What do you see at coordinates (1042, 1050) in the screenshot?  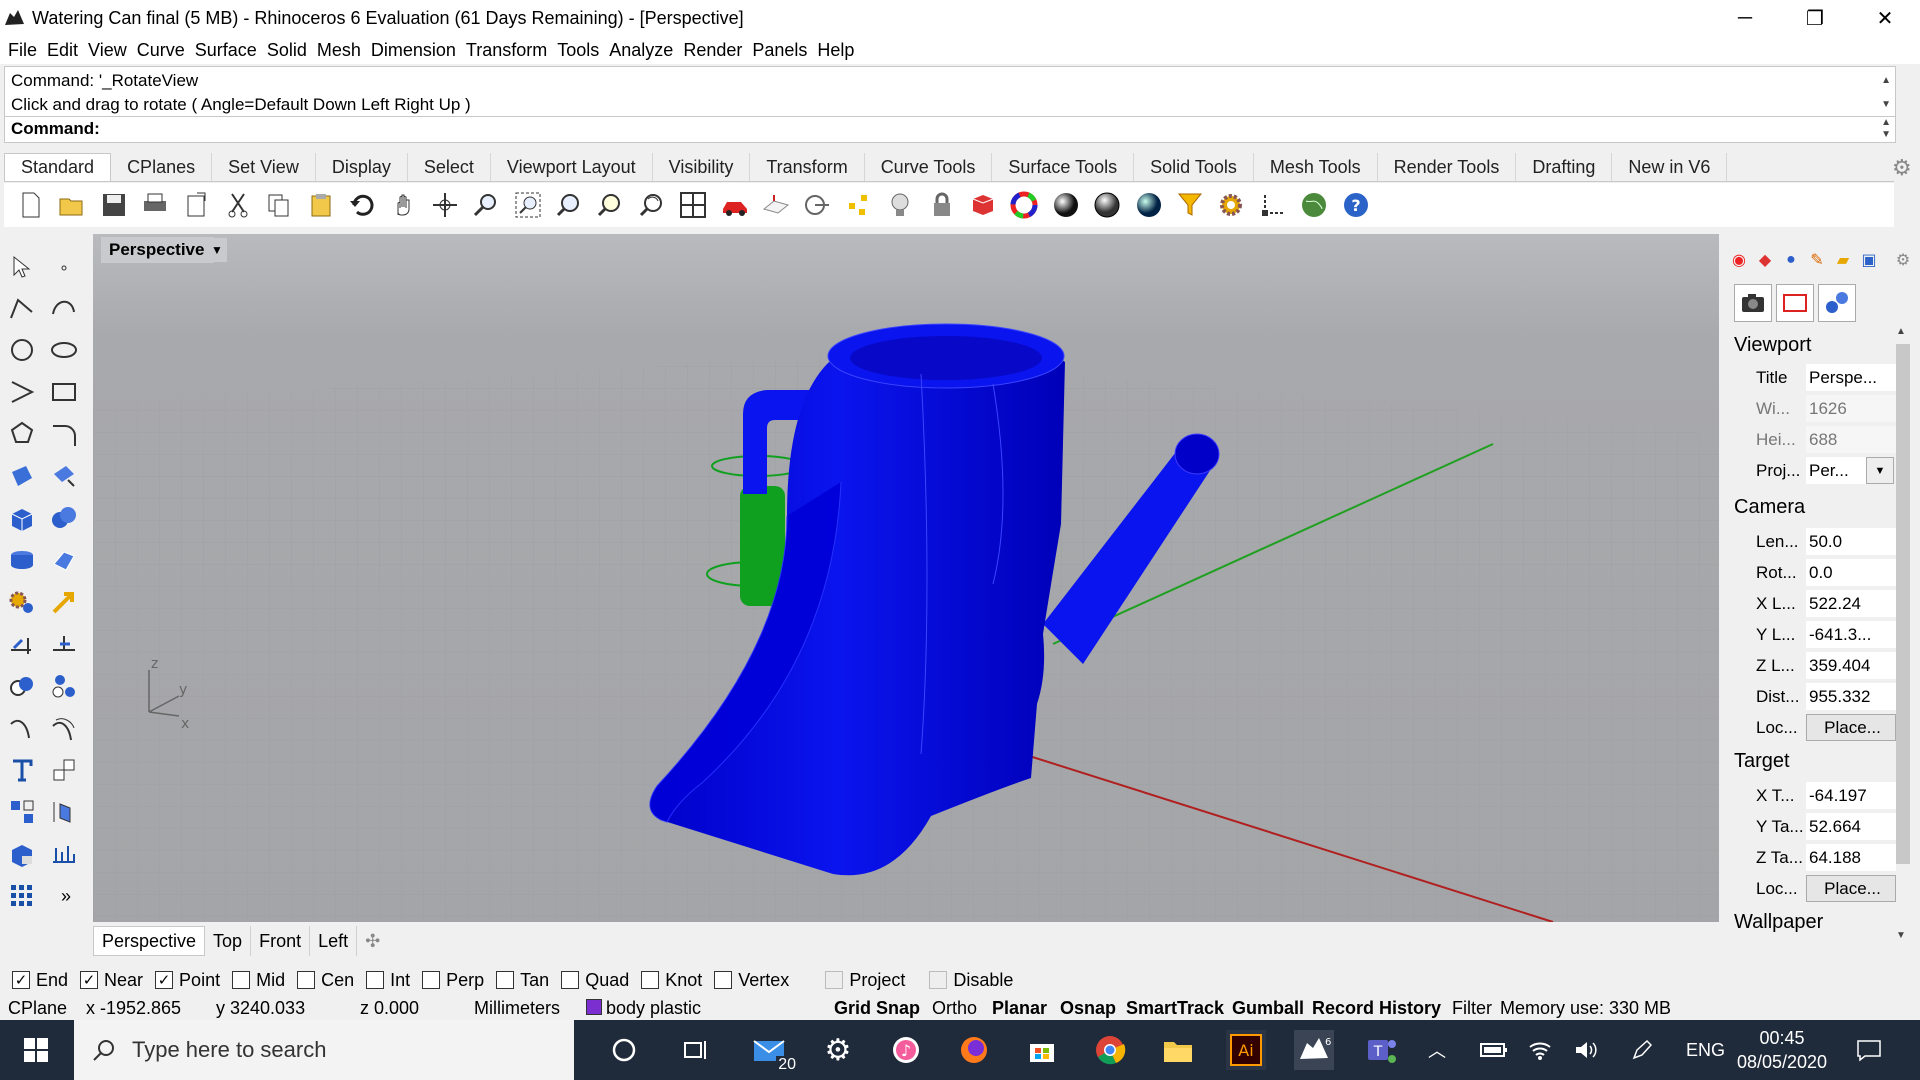 I see `store-icon` at bounding box center [1042, 1050].